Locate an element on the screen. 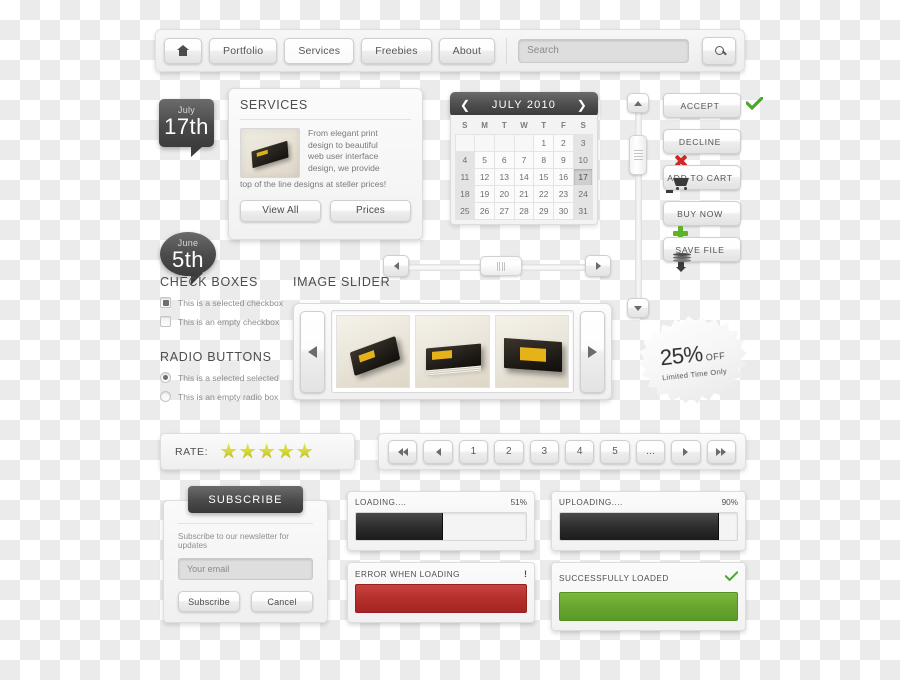 The width and height of the screenshot is (900, 680). calendar-day: 26 is located at coordinates (484, 210).